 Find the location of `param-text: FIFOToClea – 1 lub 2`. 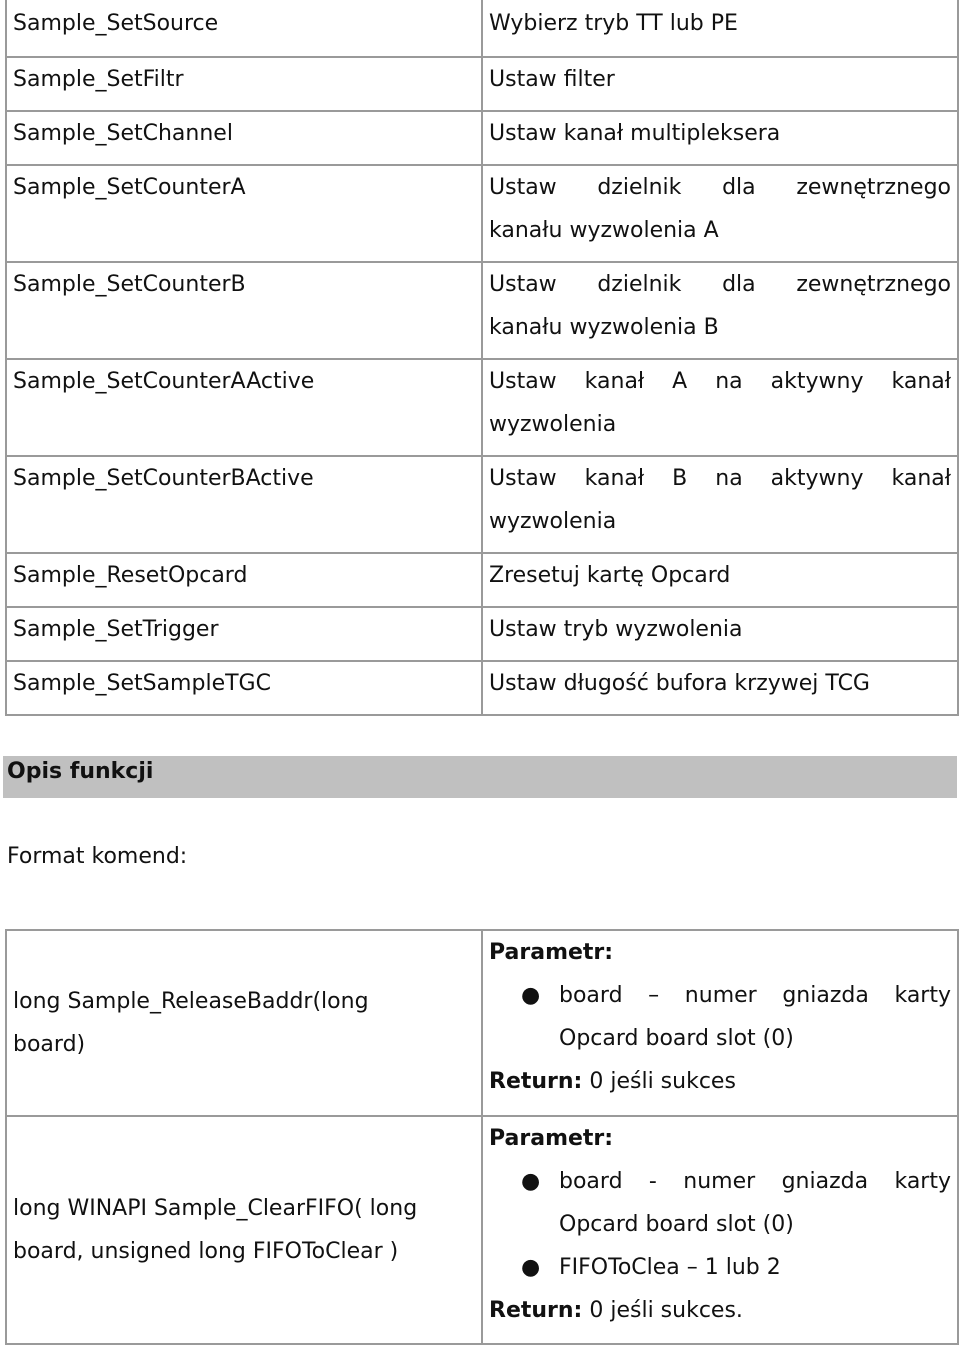

param-text: FIFOToClea – 1 lub 2 is located at coordinates (670, 1267).